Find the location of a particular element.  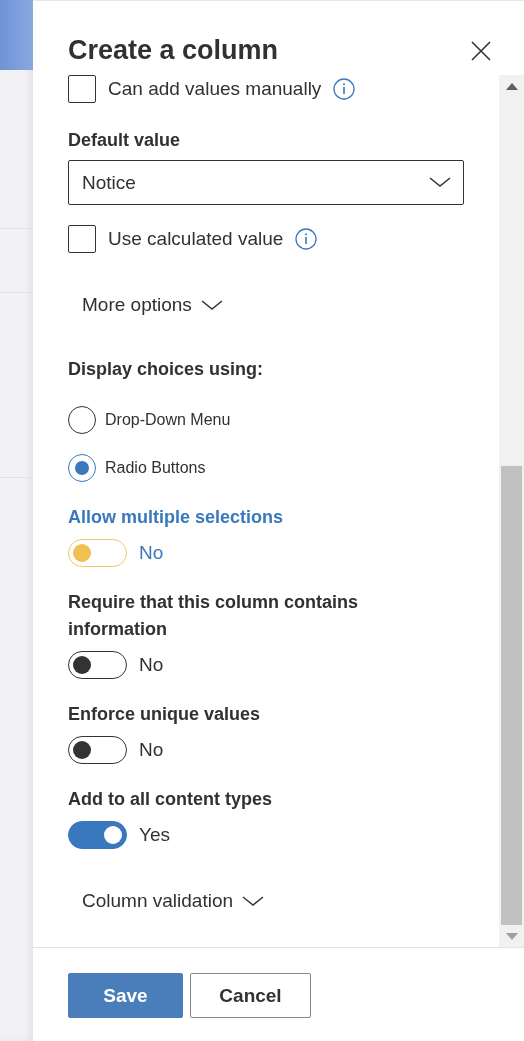

scrollbar is located at coordinates (511, 511).